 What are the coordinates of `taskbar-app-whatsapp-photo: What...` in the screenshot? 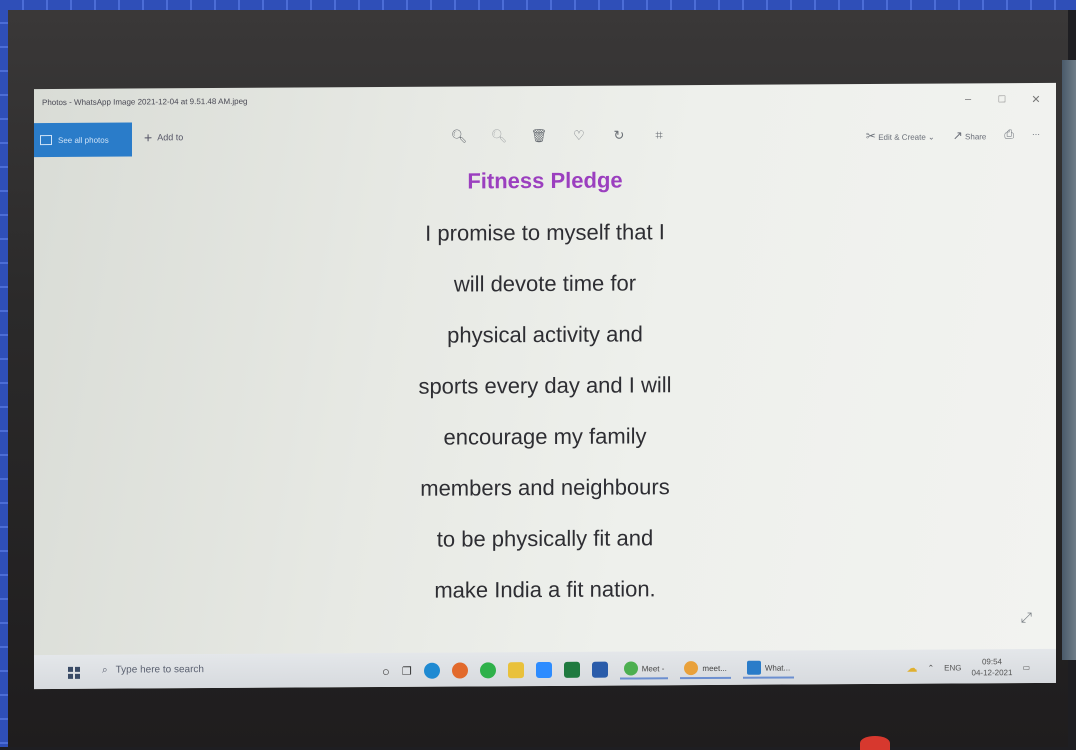 It's located at (768, 668).